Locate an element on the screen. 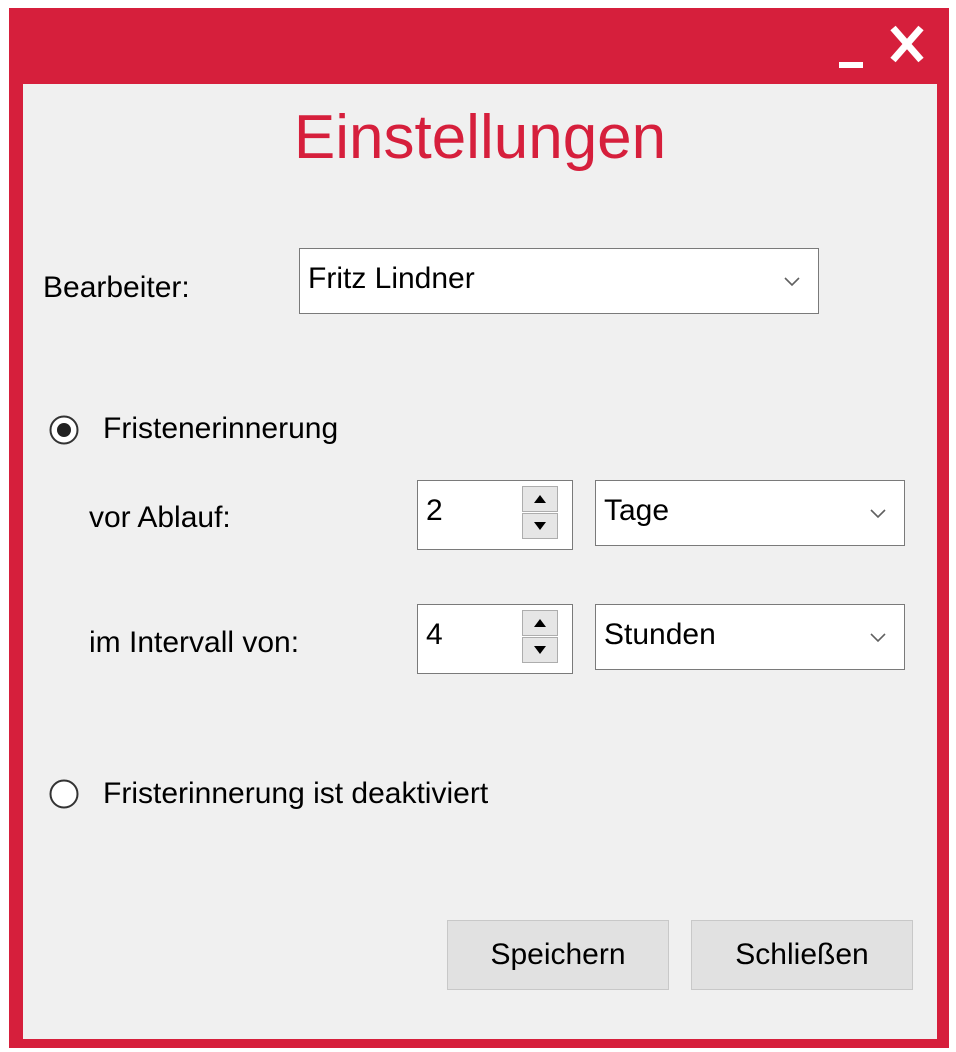  dialog-title: Einstellungen is located at coordinates (480, 137).